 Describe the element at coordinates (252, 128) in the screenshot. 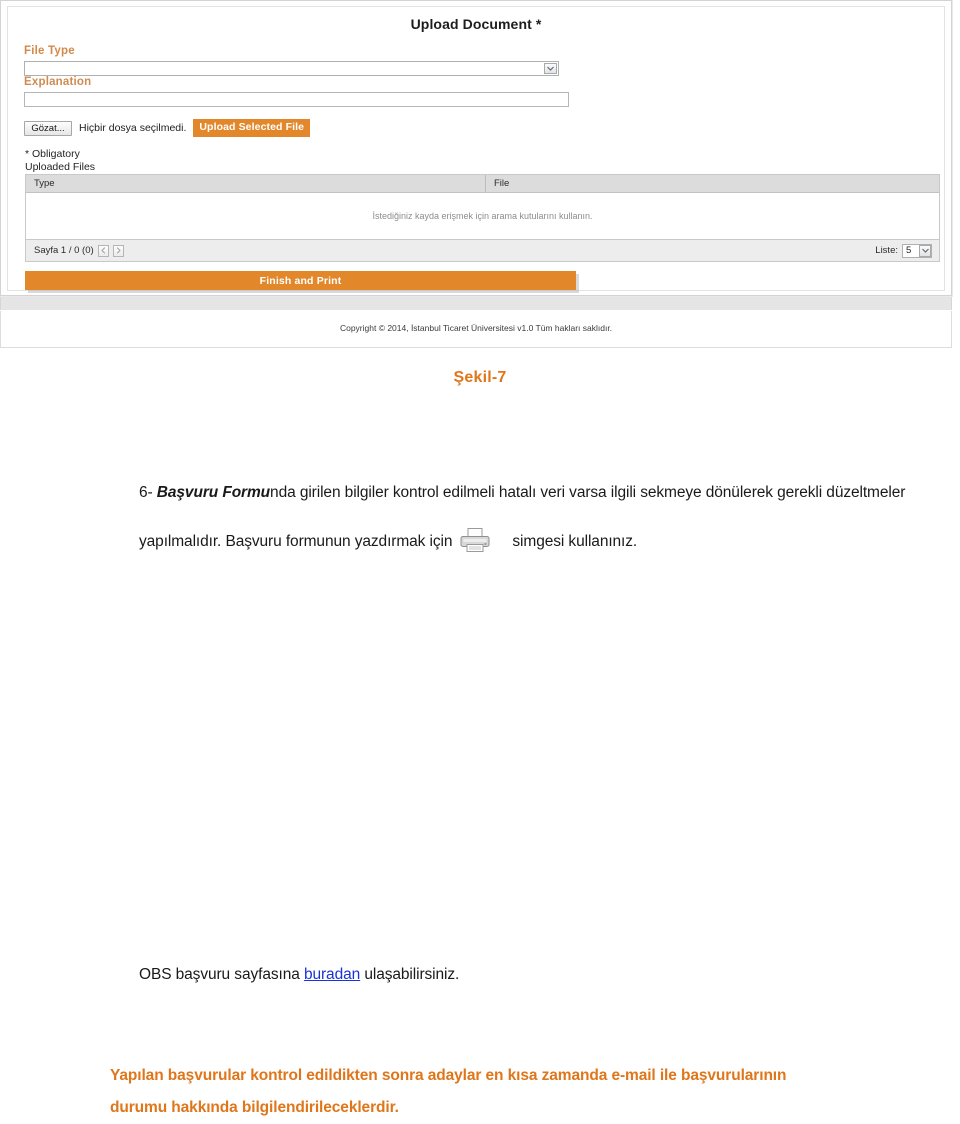

I see `upload-selected-file-button: Upload Selected File` at that location.